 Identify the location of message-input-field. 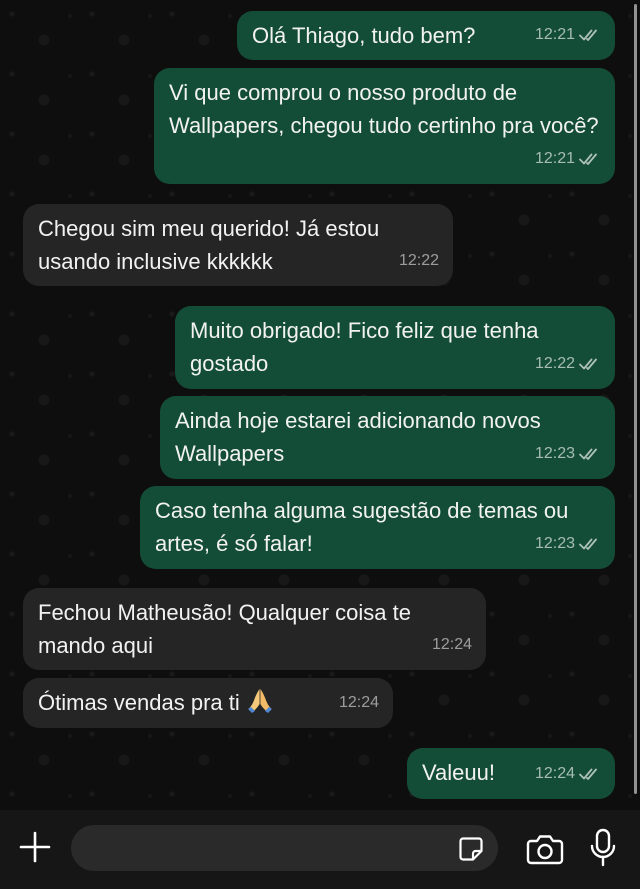
(284, 849).